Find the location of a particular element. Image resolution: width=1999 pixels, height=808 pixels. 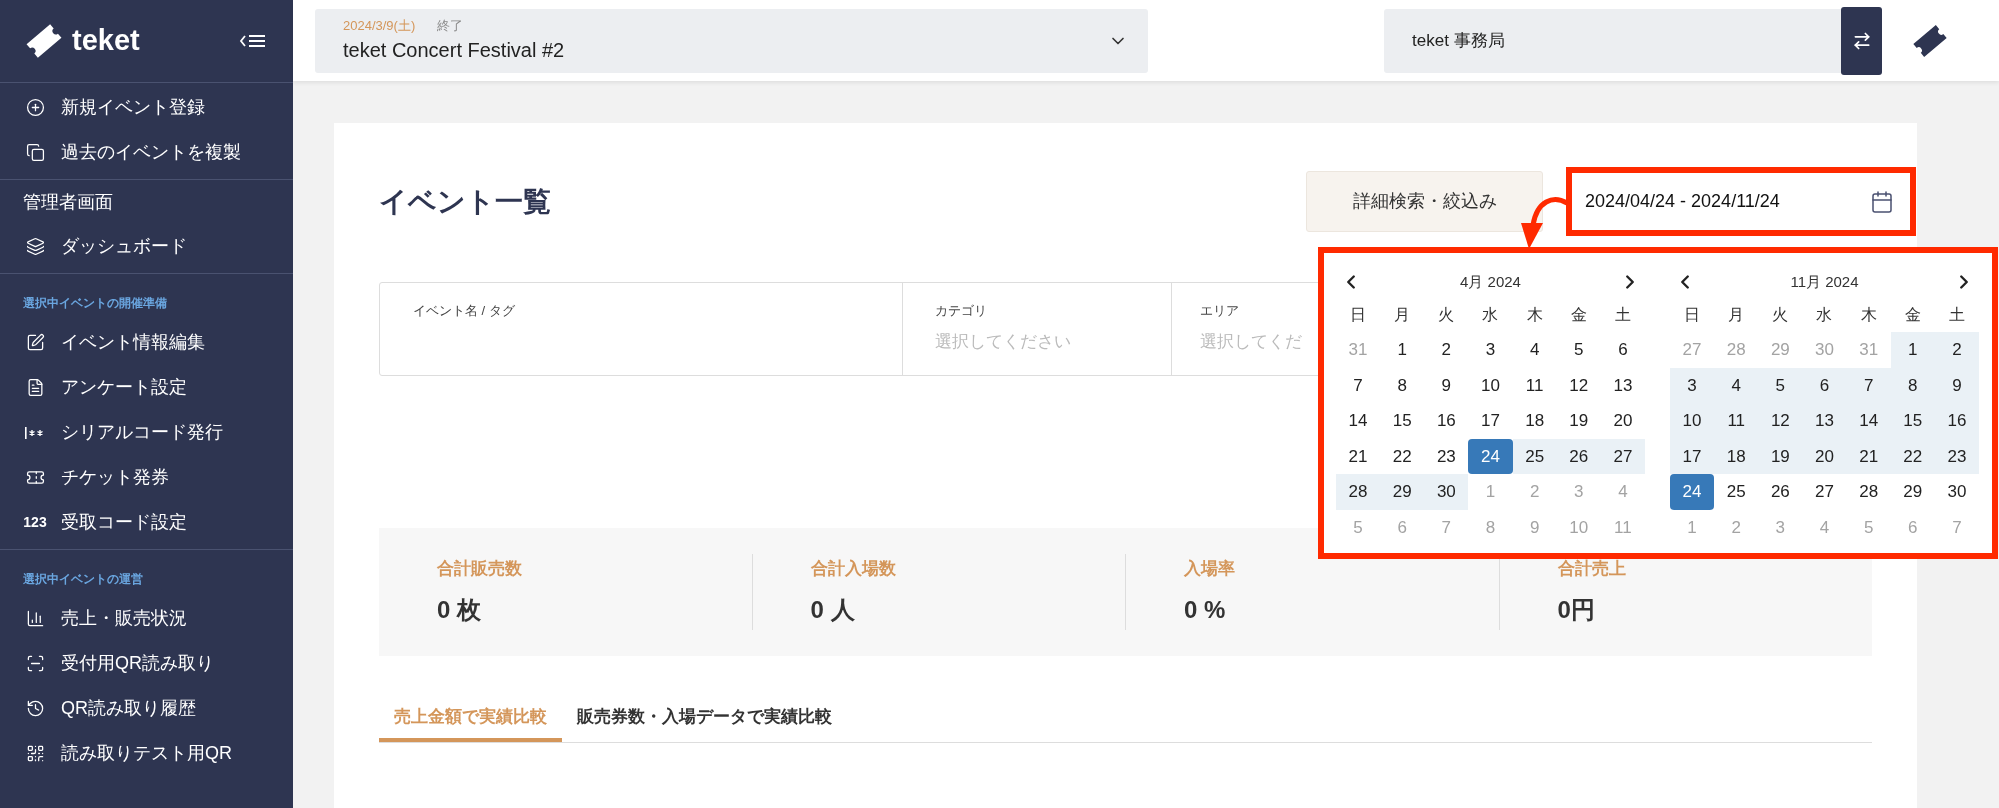

filter-label: イベント名 / タグ is located at coordinates (464, 311).